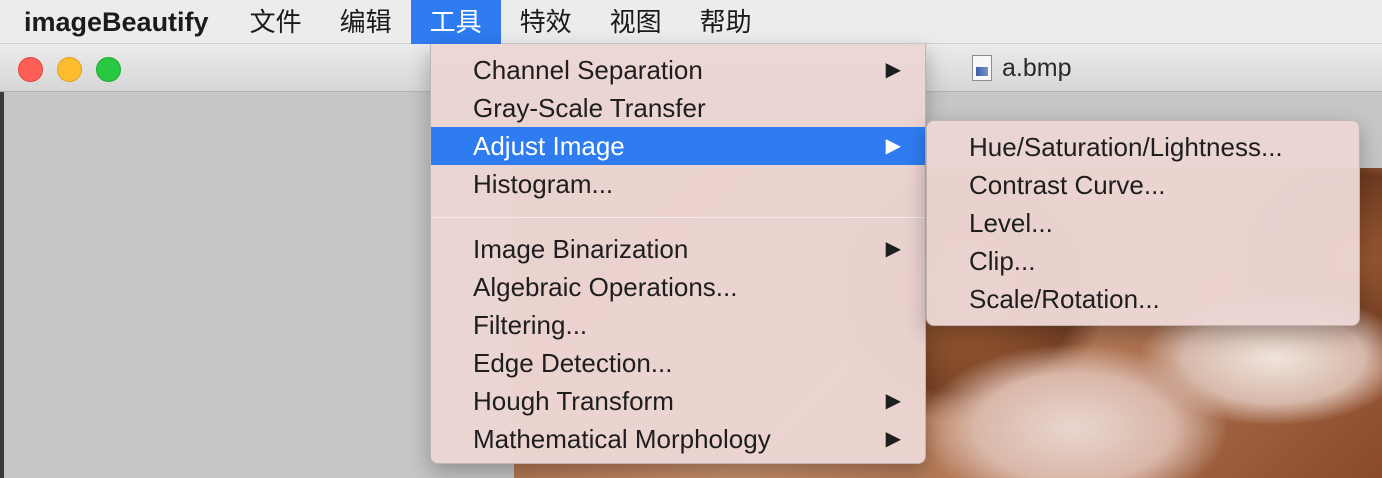 Image resolution: width=1382 pixels, height=478 pixels. What do you see at coordinates (115, 22) in the screenshot?
I see `app-menu: imageBeautify` at bounding box center [115, 22].